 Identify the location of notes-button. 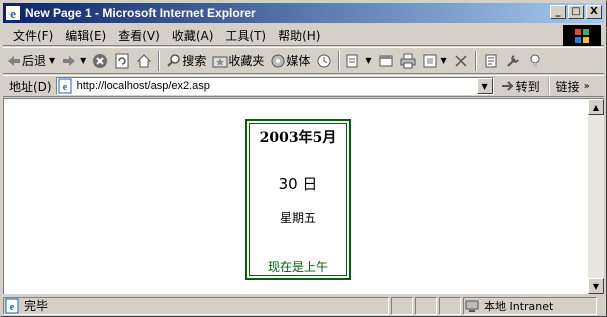
(491, 61).